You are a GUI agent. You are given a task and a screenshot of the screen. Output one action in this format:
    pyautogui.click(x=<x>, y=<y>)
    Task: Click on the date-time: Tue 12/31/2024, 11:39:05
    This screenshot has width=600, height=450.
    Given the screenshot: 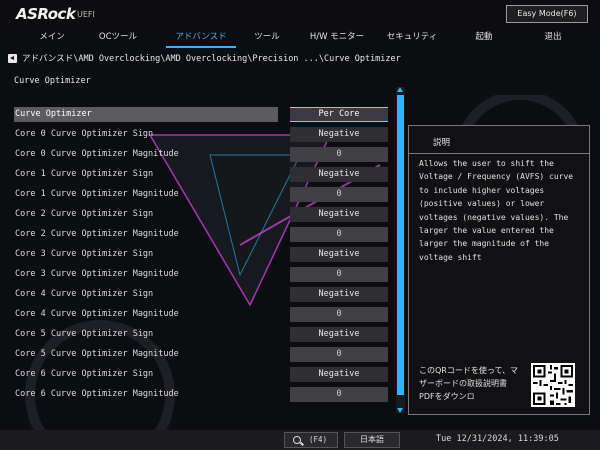 What is the action you would take?
    pyautogui.click(x=497, y=439)
    